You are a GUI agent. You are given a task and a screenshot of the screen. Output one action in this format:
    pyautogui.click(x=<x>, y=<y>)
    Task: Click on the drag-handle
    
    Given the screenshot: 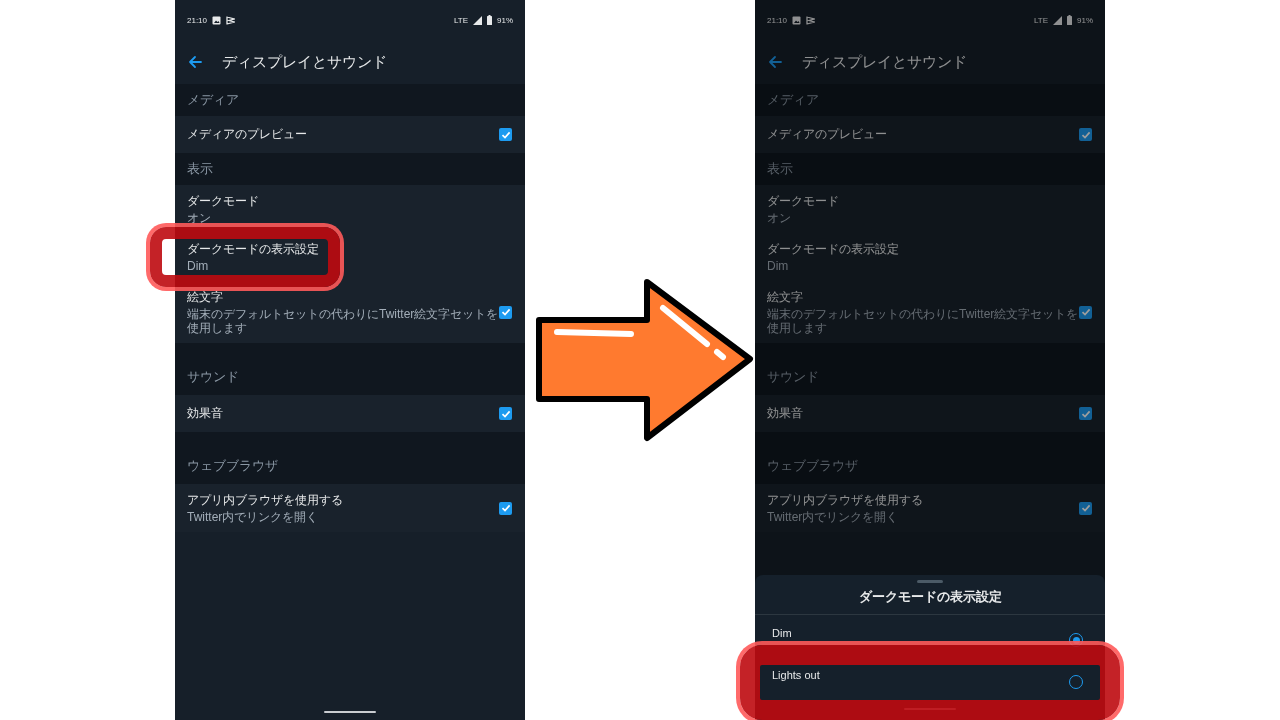 What is the action you would take?
    pyautogui.click(x=930, y=581)
    